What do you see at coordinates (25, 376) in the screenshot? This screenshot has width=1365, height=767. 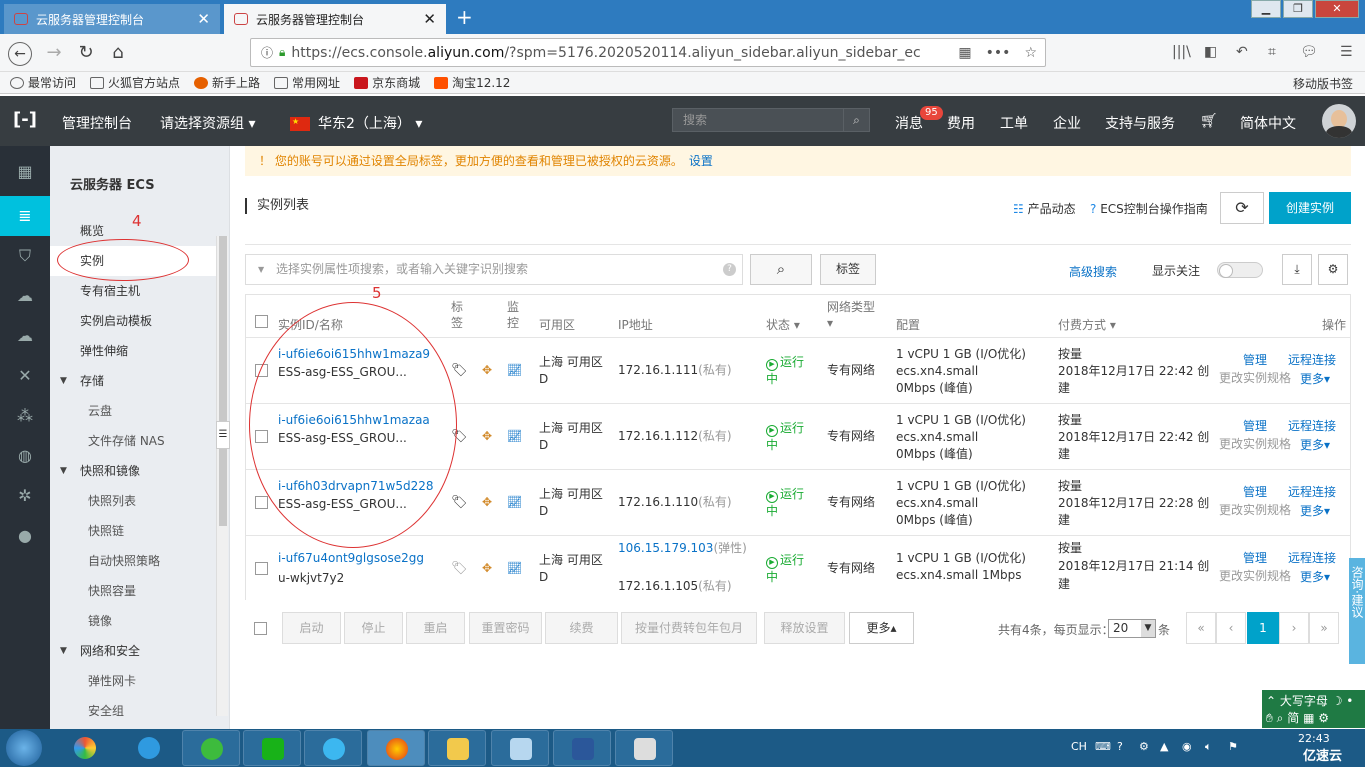 I see `network-icon: ✕` at bounding box center [25, 376].